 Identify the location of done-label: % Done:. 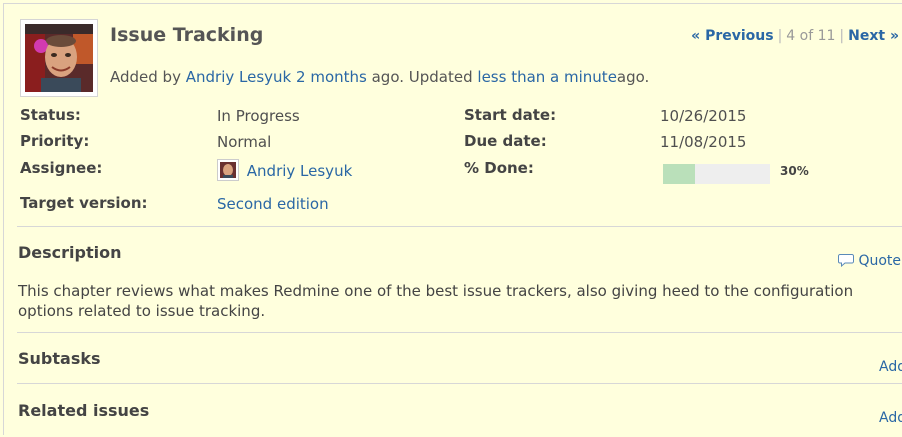
(499, 168).